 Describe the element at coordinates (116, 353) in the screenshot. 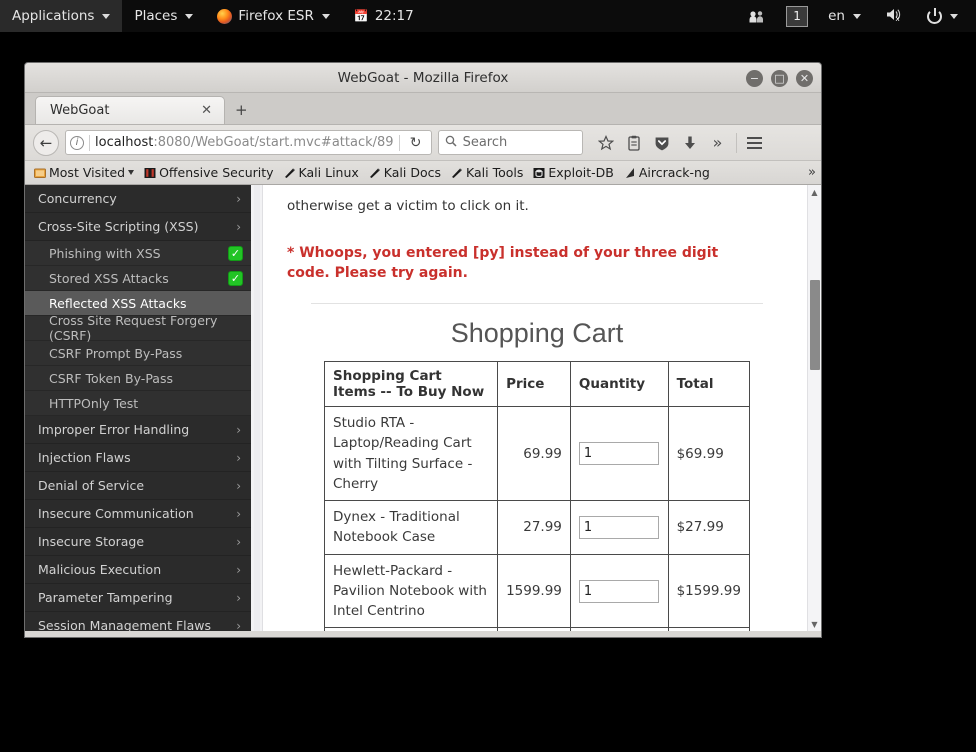

I see `sidebar-item-label: CSRF Prompt By-Pass` at that location.